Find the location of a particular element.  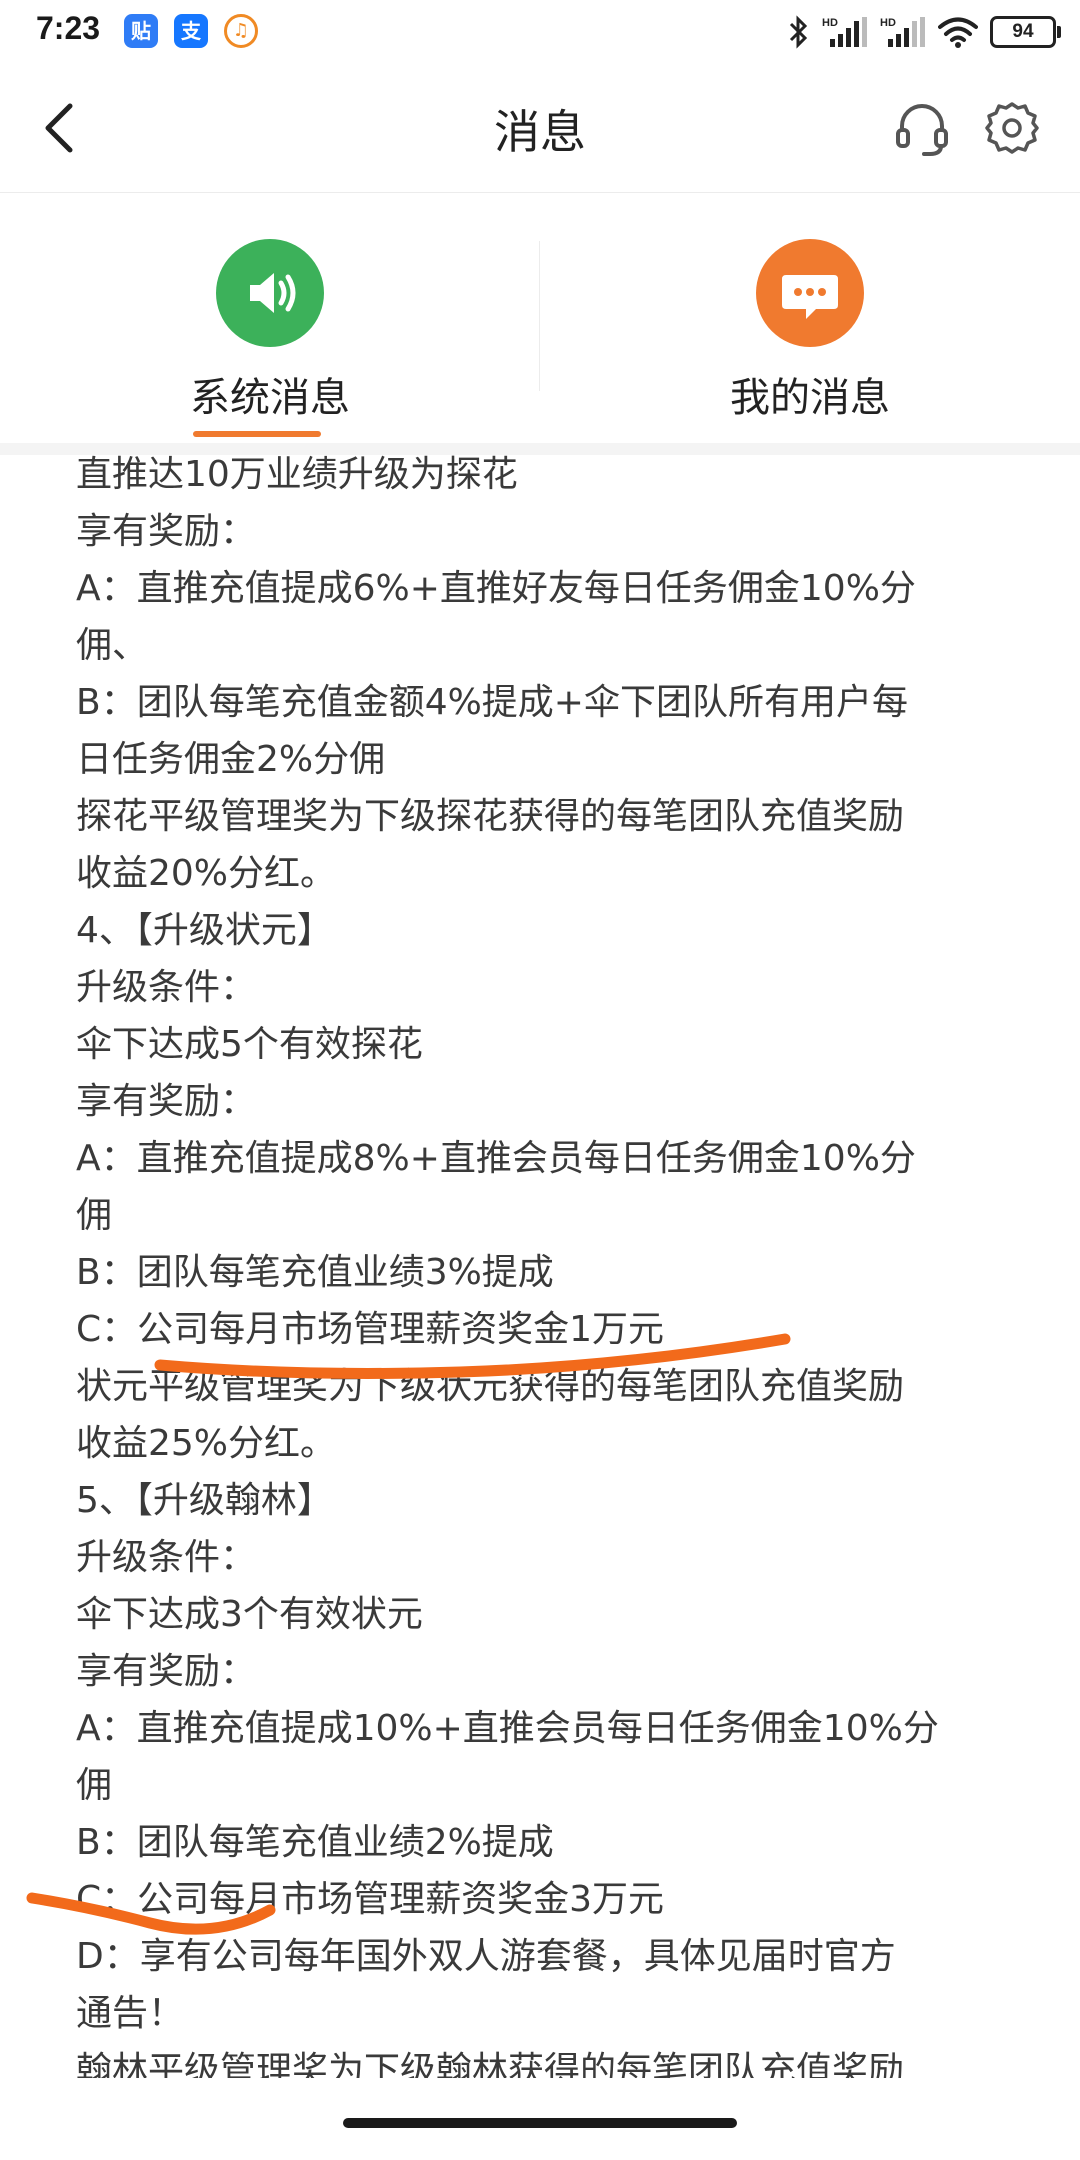

message-line: B：团队每笔充值业绩3%提成 is located at coordinates (315, 1272).